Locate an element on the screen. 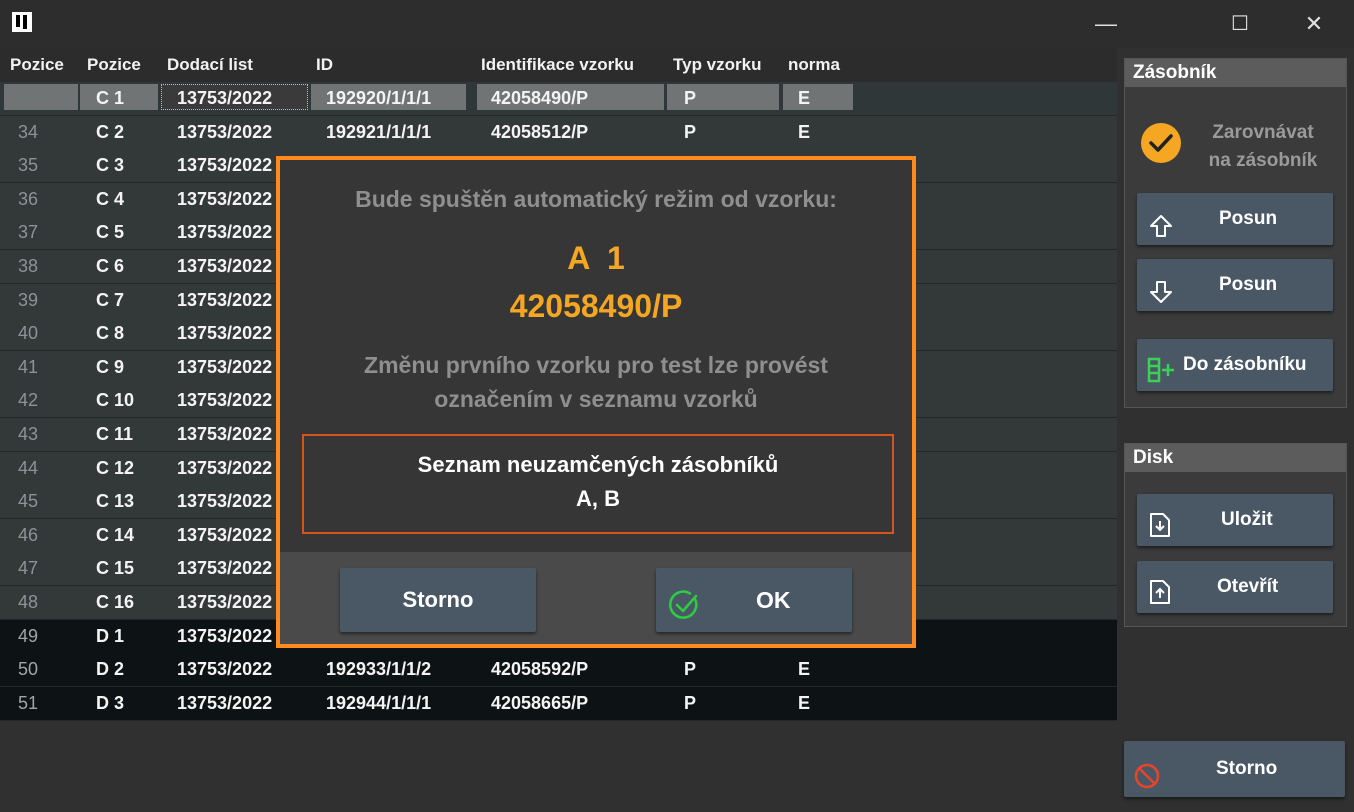  table-row: 51 D 3 13753/2022 192944/1/1/1 42058665/P P E is located at coordinates (558, 703).